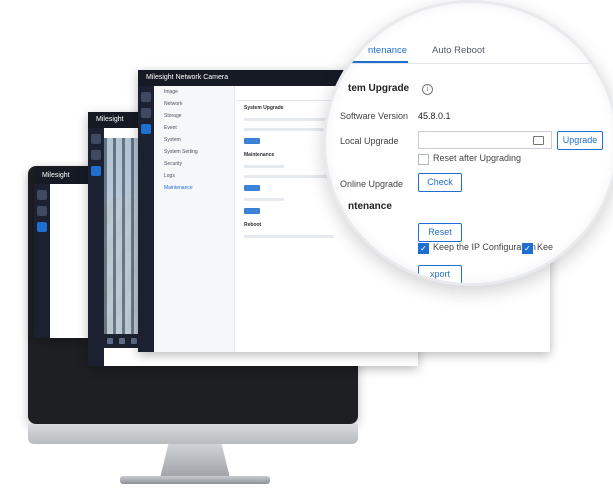 Image resolution: width=613 pixels, height=494 pixels. Describe the element at coordinates (440, 182) in the screenshot. I see `check-button: Check` at that location.